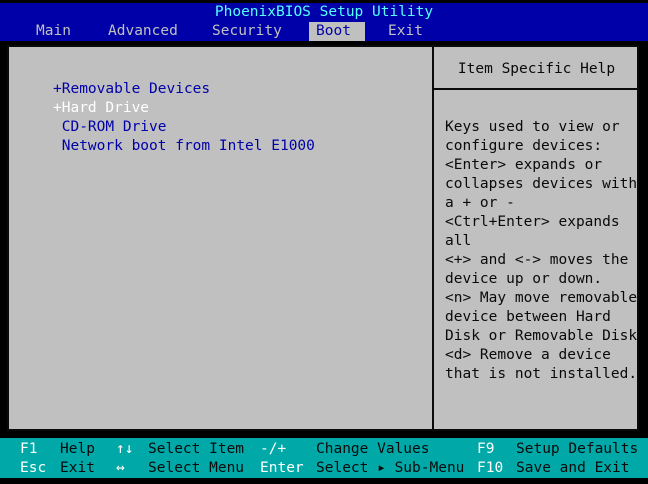 The height and width of the screenshot is (484, 648). What do you see at coordinates (196, 449) in the screenshot?
I see `select-item-hint: Select Item` at bounding box center [196, 449].